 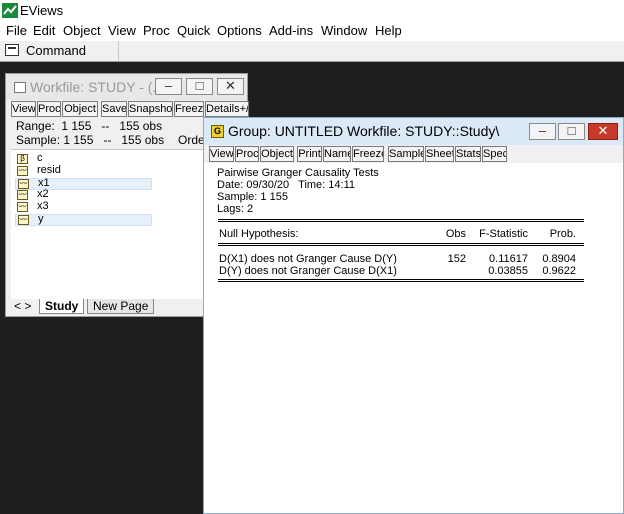 I want to click on table-rule-bottom, so click(x=401, y=279).